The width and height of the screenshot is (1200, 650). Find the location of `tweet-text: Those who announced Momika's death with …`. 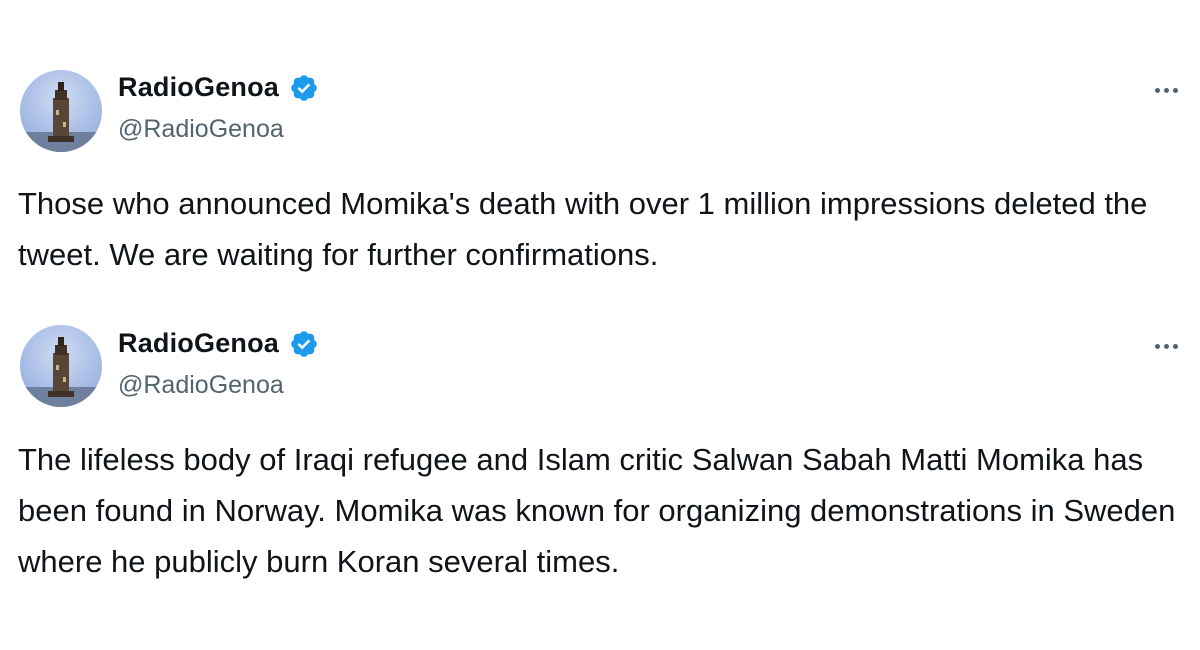

tweet-text: Those who announced Momika's death with … is located at coordinates (583, 229).